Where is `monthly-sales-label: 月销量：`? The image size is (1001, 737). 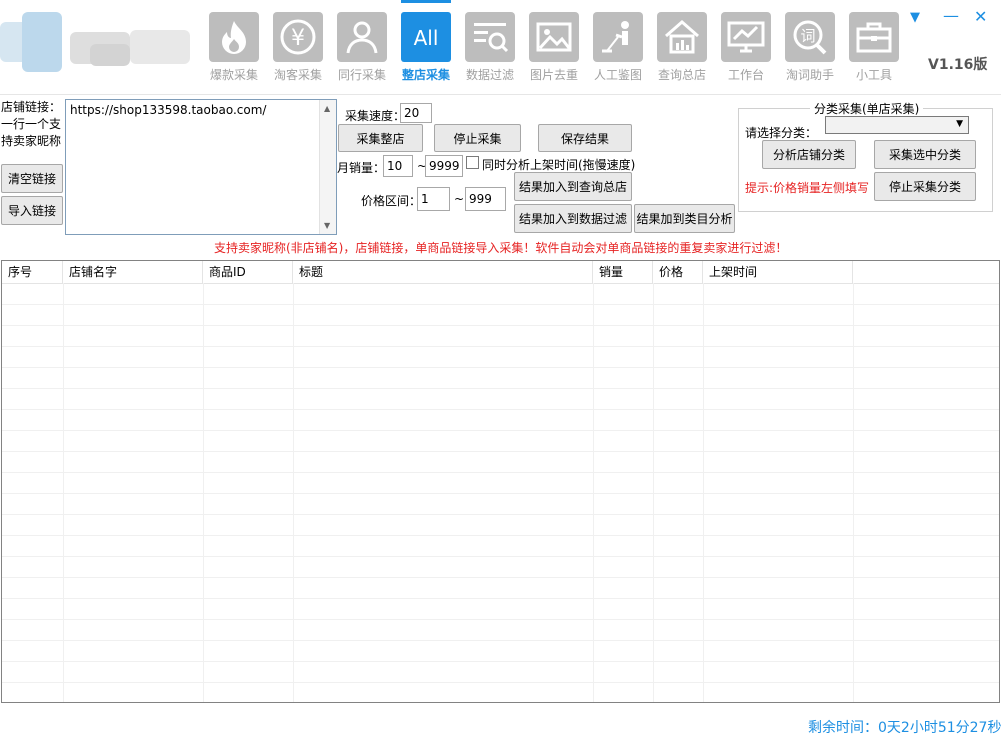 monthly-sales-label: 月销量： is located at coordinates (361, 168).